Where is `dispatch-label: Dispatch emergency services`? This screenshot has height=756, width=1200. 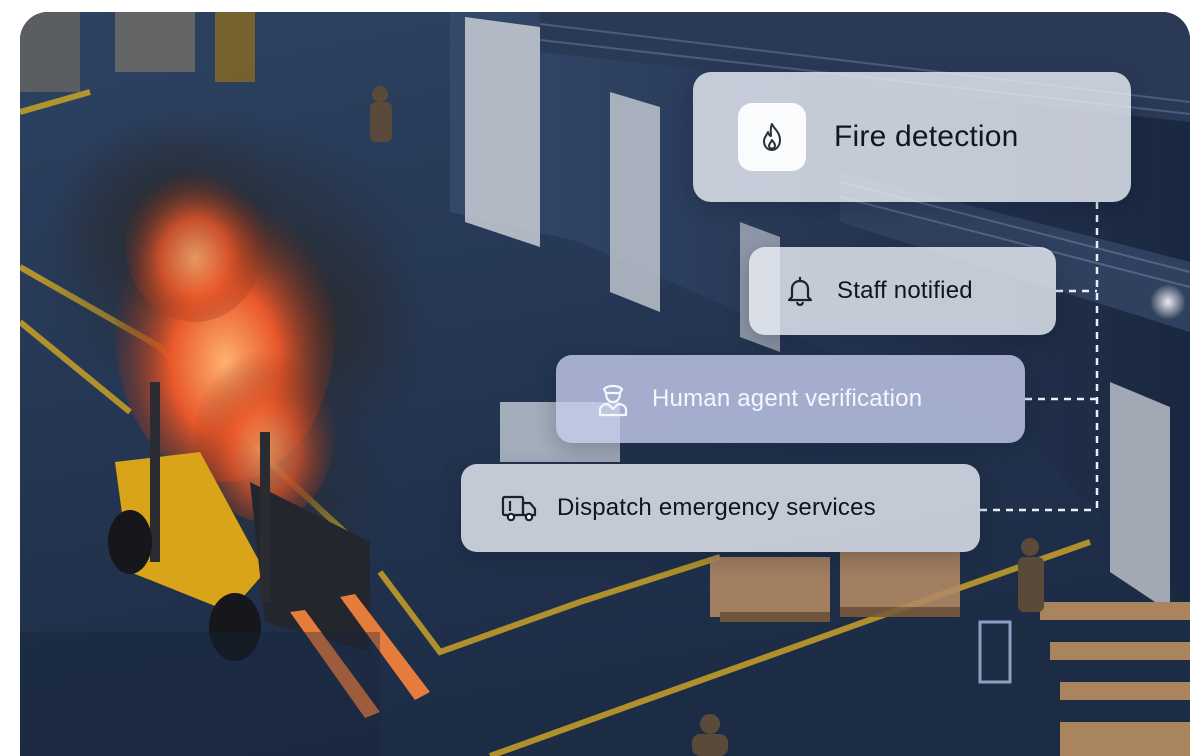
dispatch-label: Dispatch emergency services is located at coordinates (716, 507).